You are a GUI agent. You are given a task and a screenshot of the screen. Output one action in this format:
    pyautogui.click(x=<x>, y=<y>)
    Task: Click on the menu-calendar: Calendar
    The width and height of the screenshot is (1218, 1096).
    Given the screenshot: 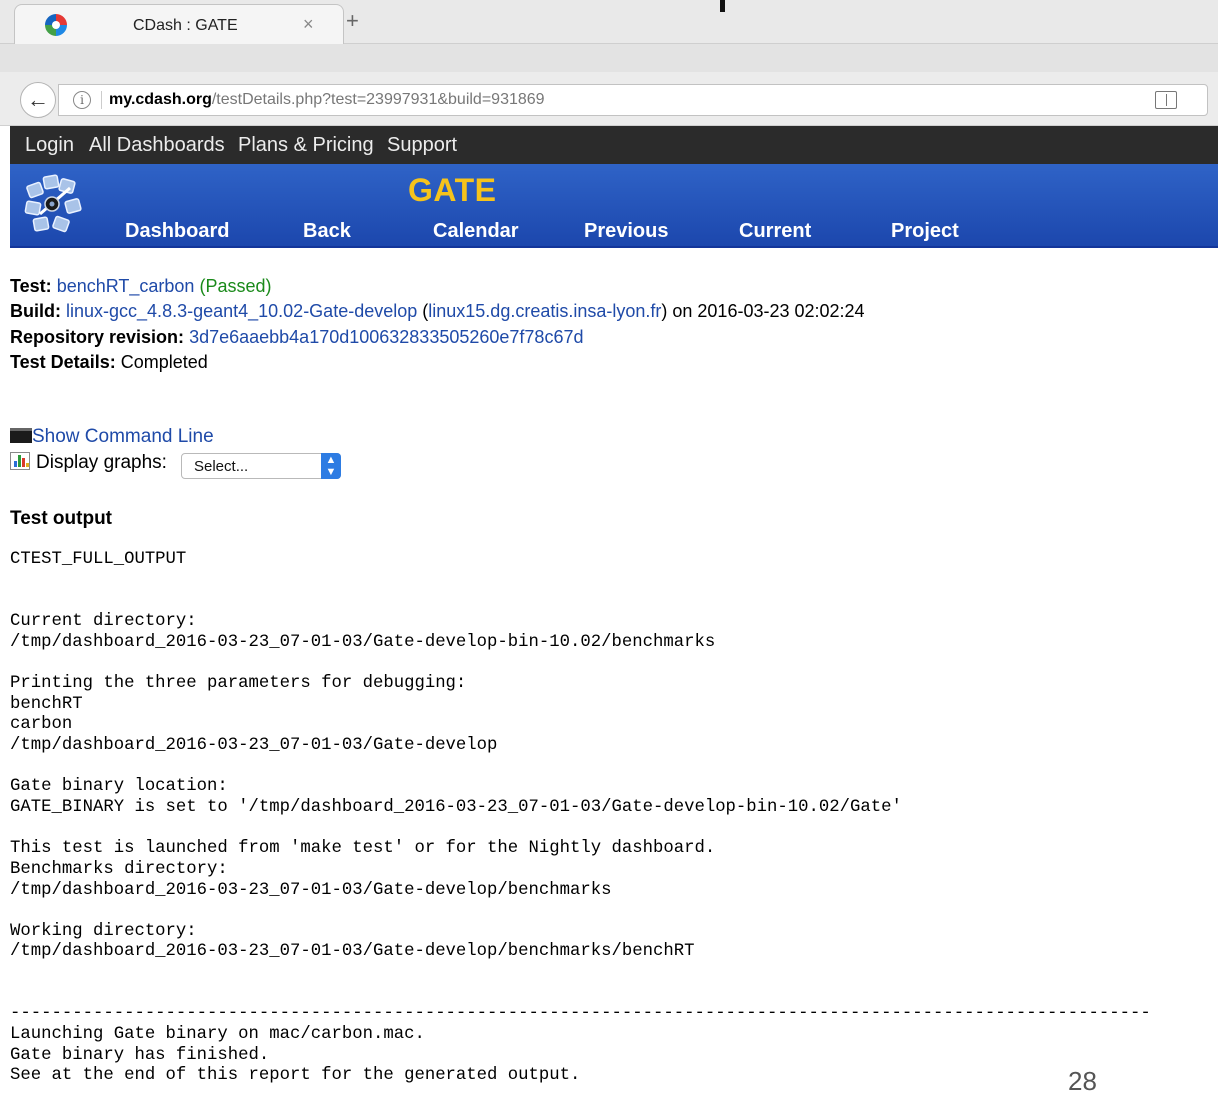 What is the action you would take?
    pyautogui.click(x=476, y=231)
    